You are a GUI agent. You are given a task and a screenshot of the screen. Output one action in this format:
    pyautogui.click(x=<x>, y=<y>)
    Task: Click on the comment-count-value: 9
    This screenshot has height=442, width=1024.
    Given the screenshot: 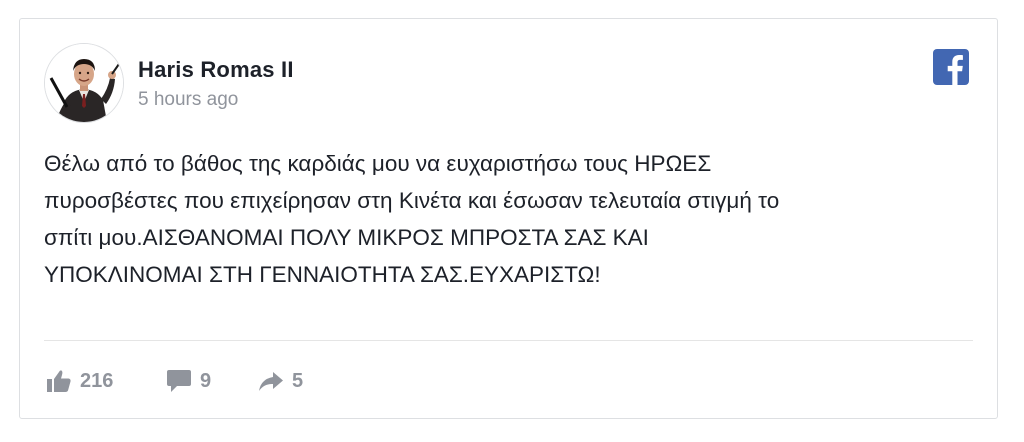 What is the action you would take?
    pyautogui.click(x=206, y=380)
    